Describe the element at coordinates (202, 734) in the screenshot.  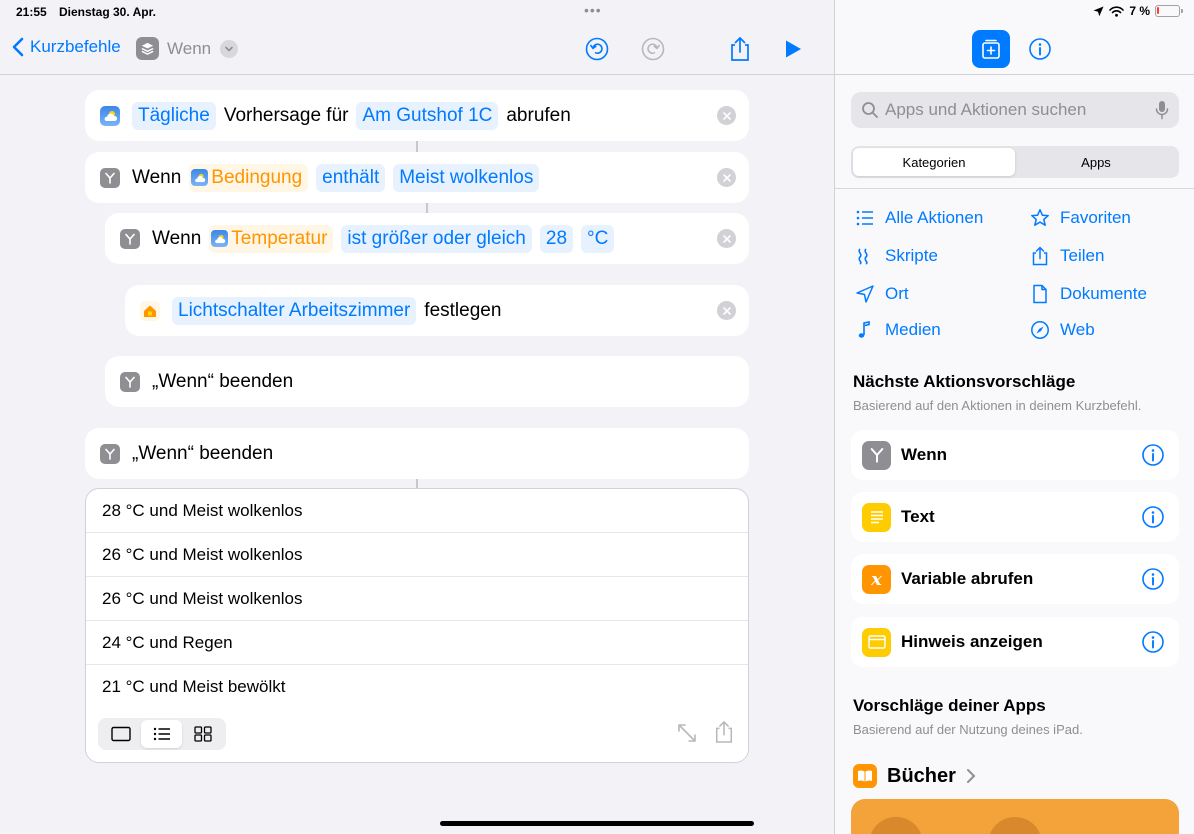
I see `grid-view-button` at that location.